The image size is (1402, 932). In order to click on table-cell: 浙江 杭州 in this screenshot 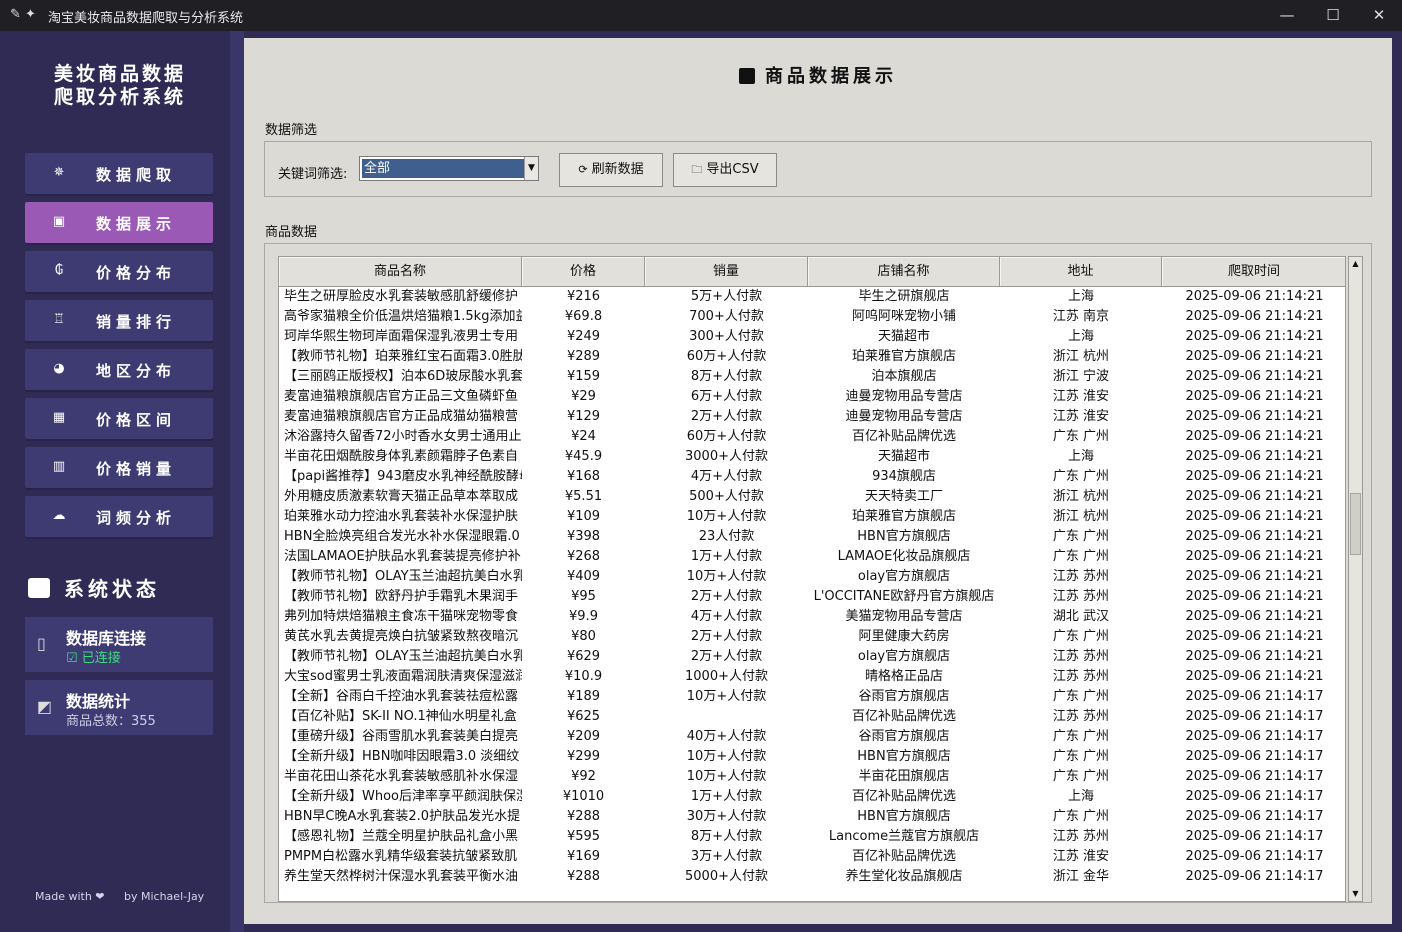, I will do `click(1081, 496)`.